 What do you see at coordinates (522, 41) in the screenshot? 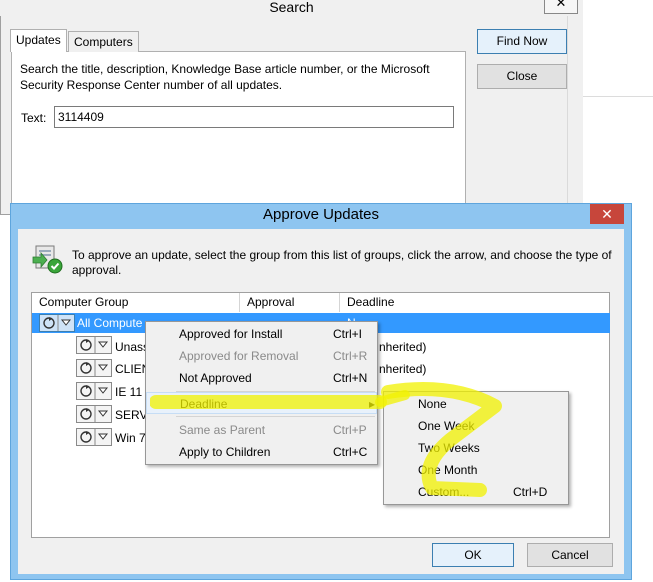
I see `find-now-button: Find Now` at bounding box center [522, 41].